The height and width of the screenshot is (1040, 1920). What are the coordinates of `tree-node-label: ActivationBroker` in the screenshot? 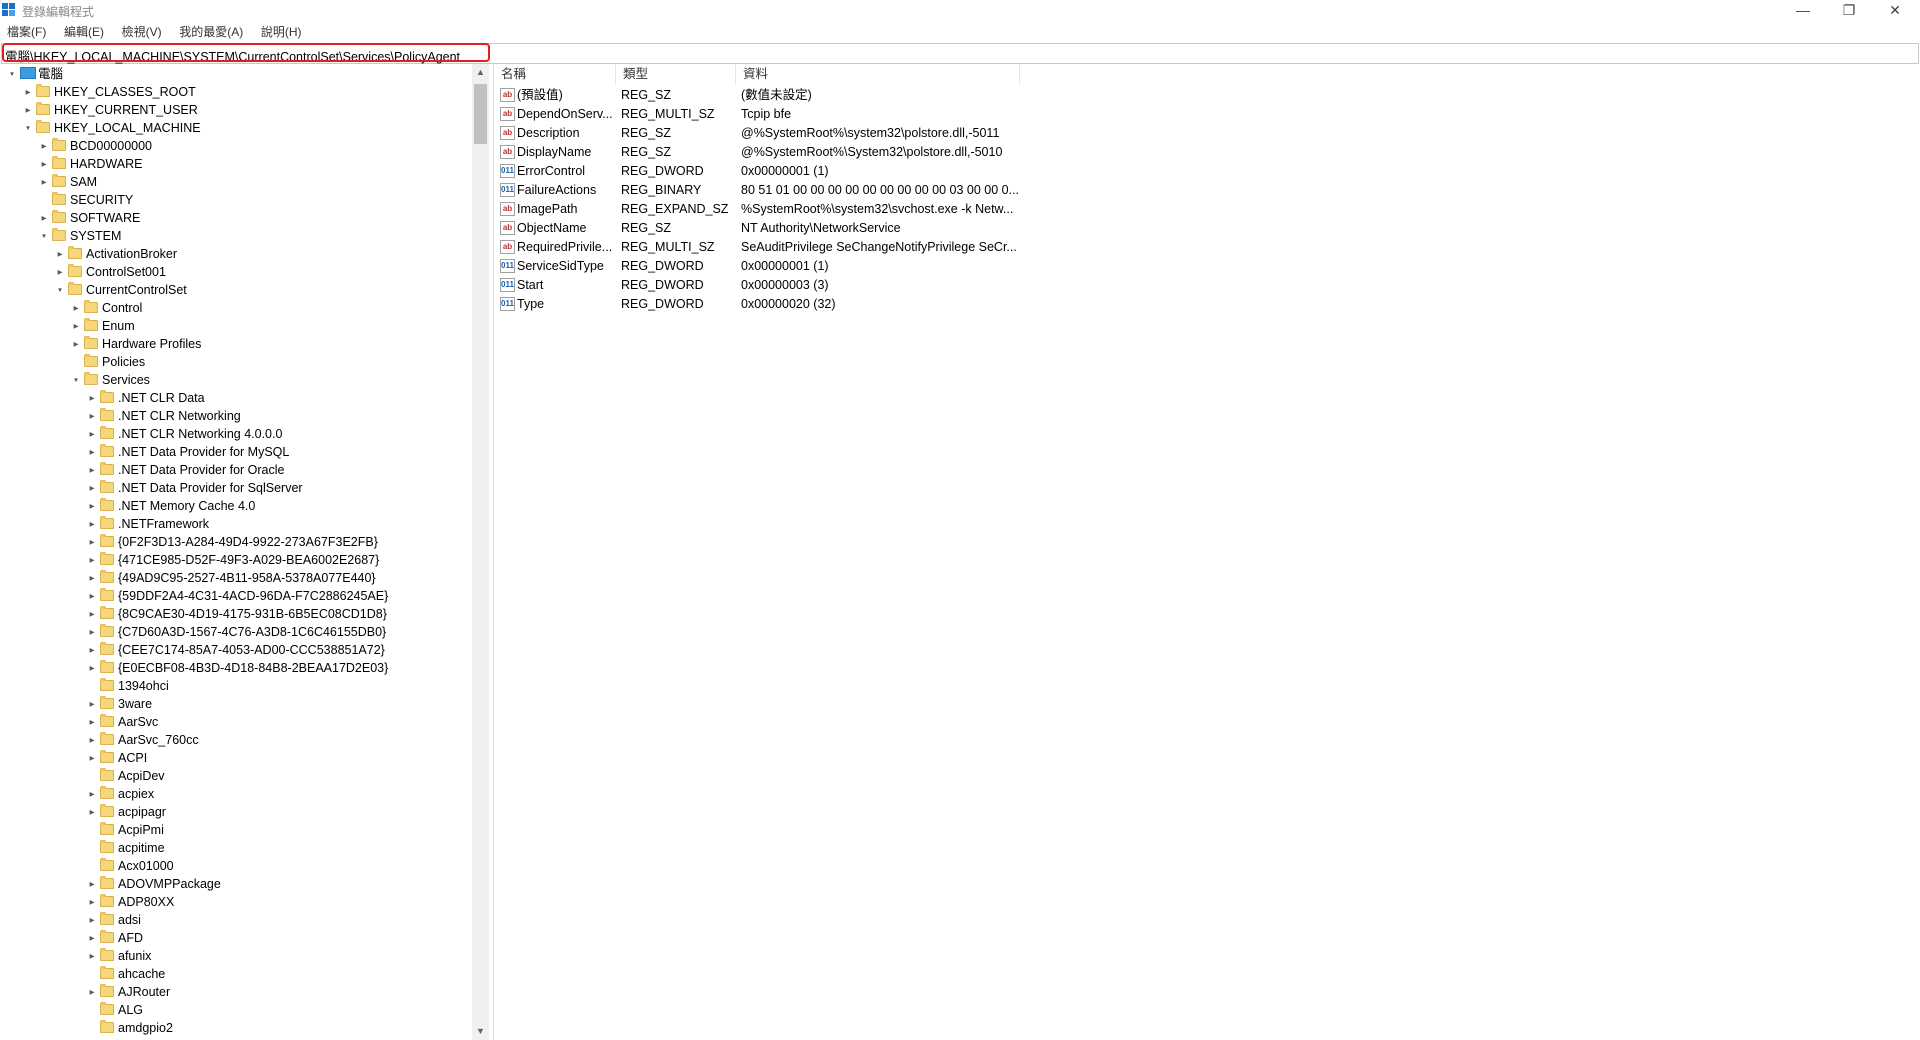 It's located at (131, 254).